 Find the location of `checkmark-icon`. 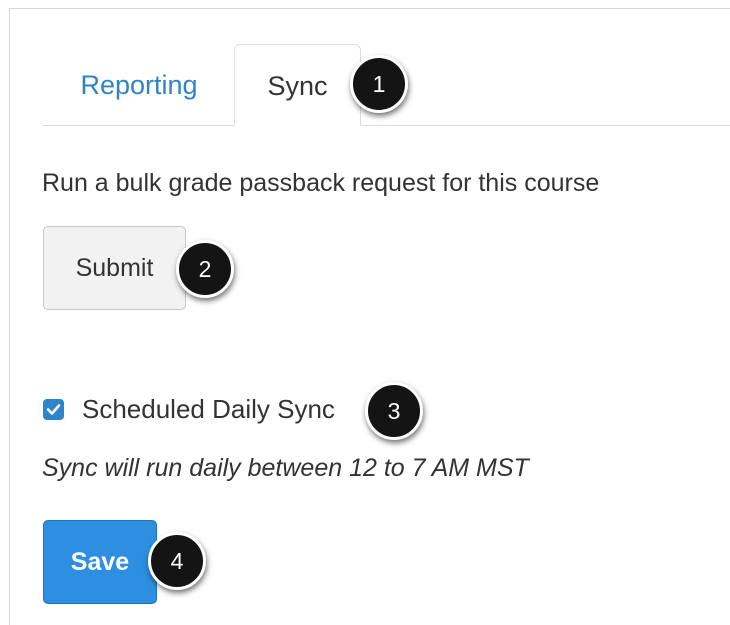

checkmark-icon is located at coordinates (53, 409).